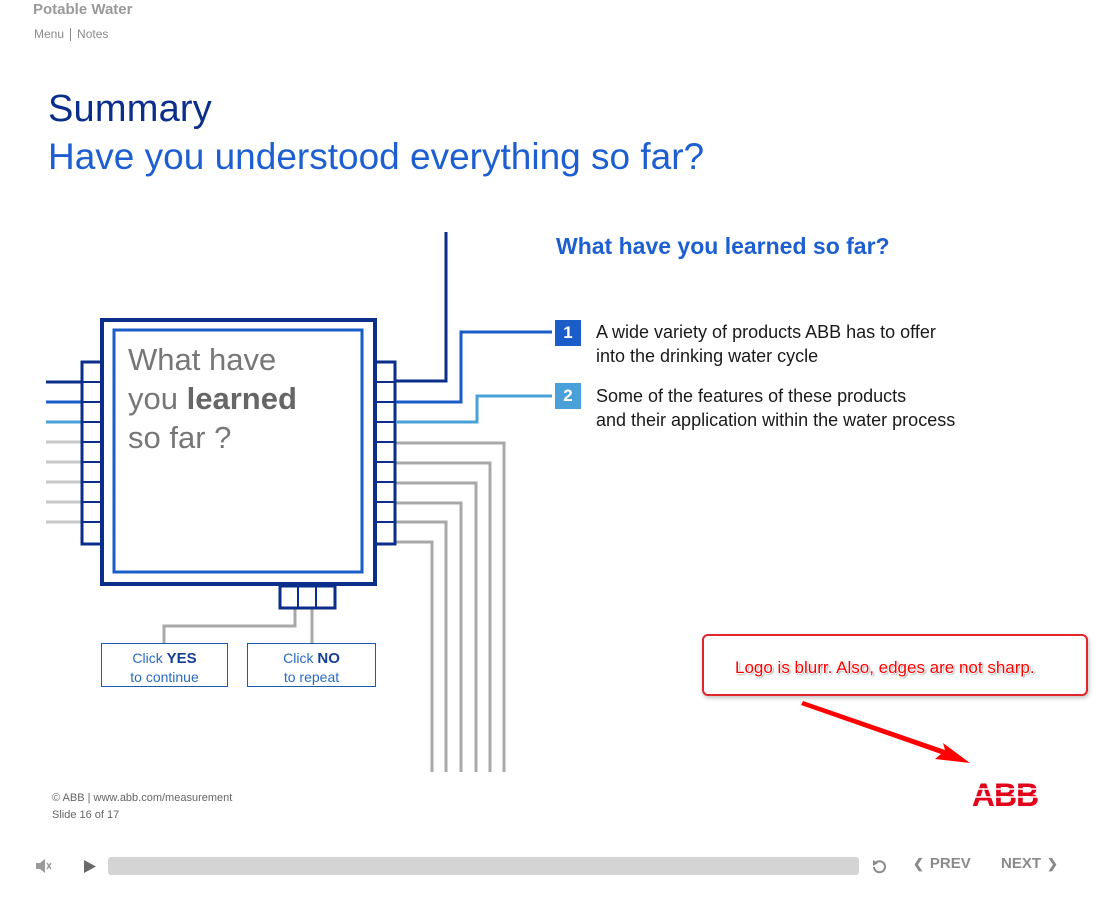  I want to click on chevron-left-icon: ❮, so click(918, 863).